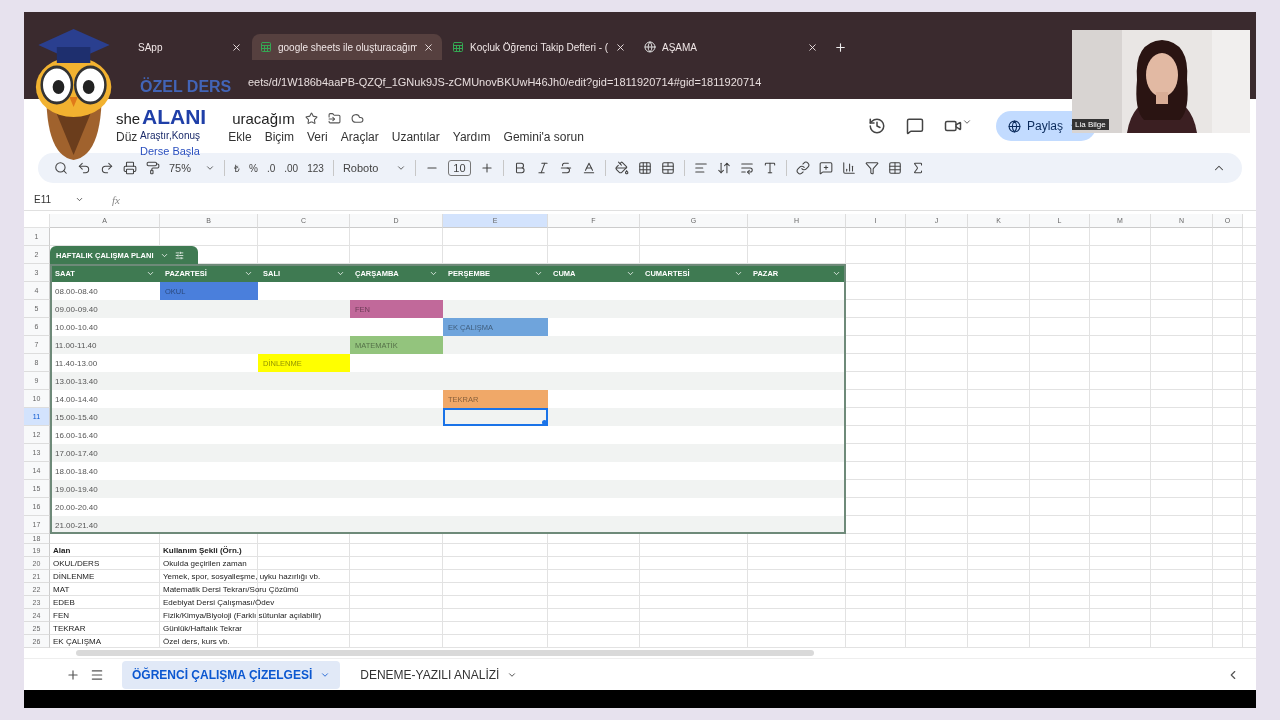 This screenshot has height=720, width=1280. I want to click on table-cell-text: Özel ders, kurs vb., so click(196, 642).